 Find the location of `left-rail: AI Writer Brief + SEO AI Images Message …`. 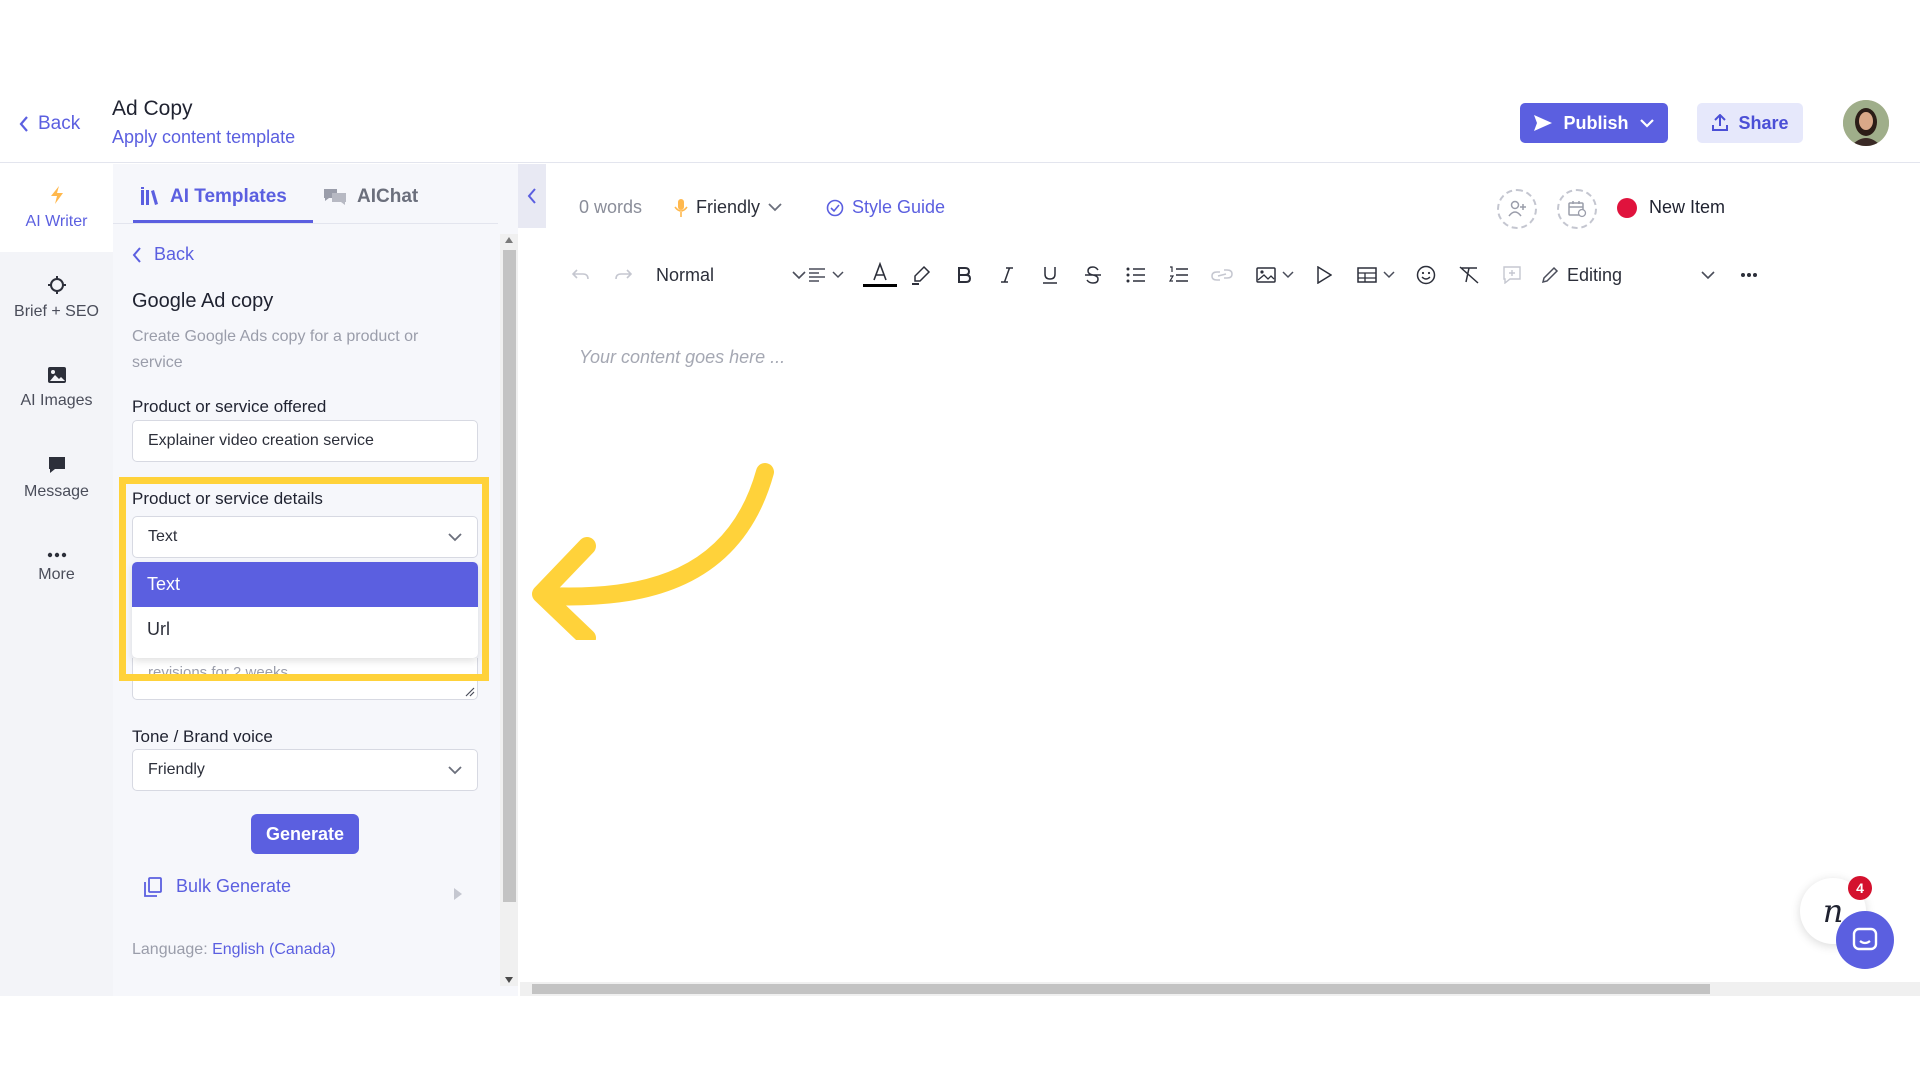

left-rail: AI Writer Brief + SEO AI Images Message … is located at coordinates (56, 580).